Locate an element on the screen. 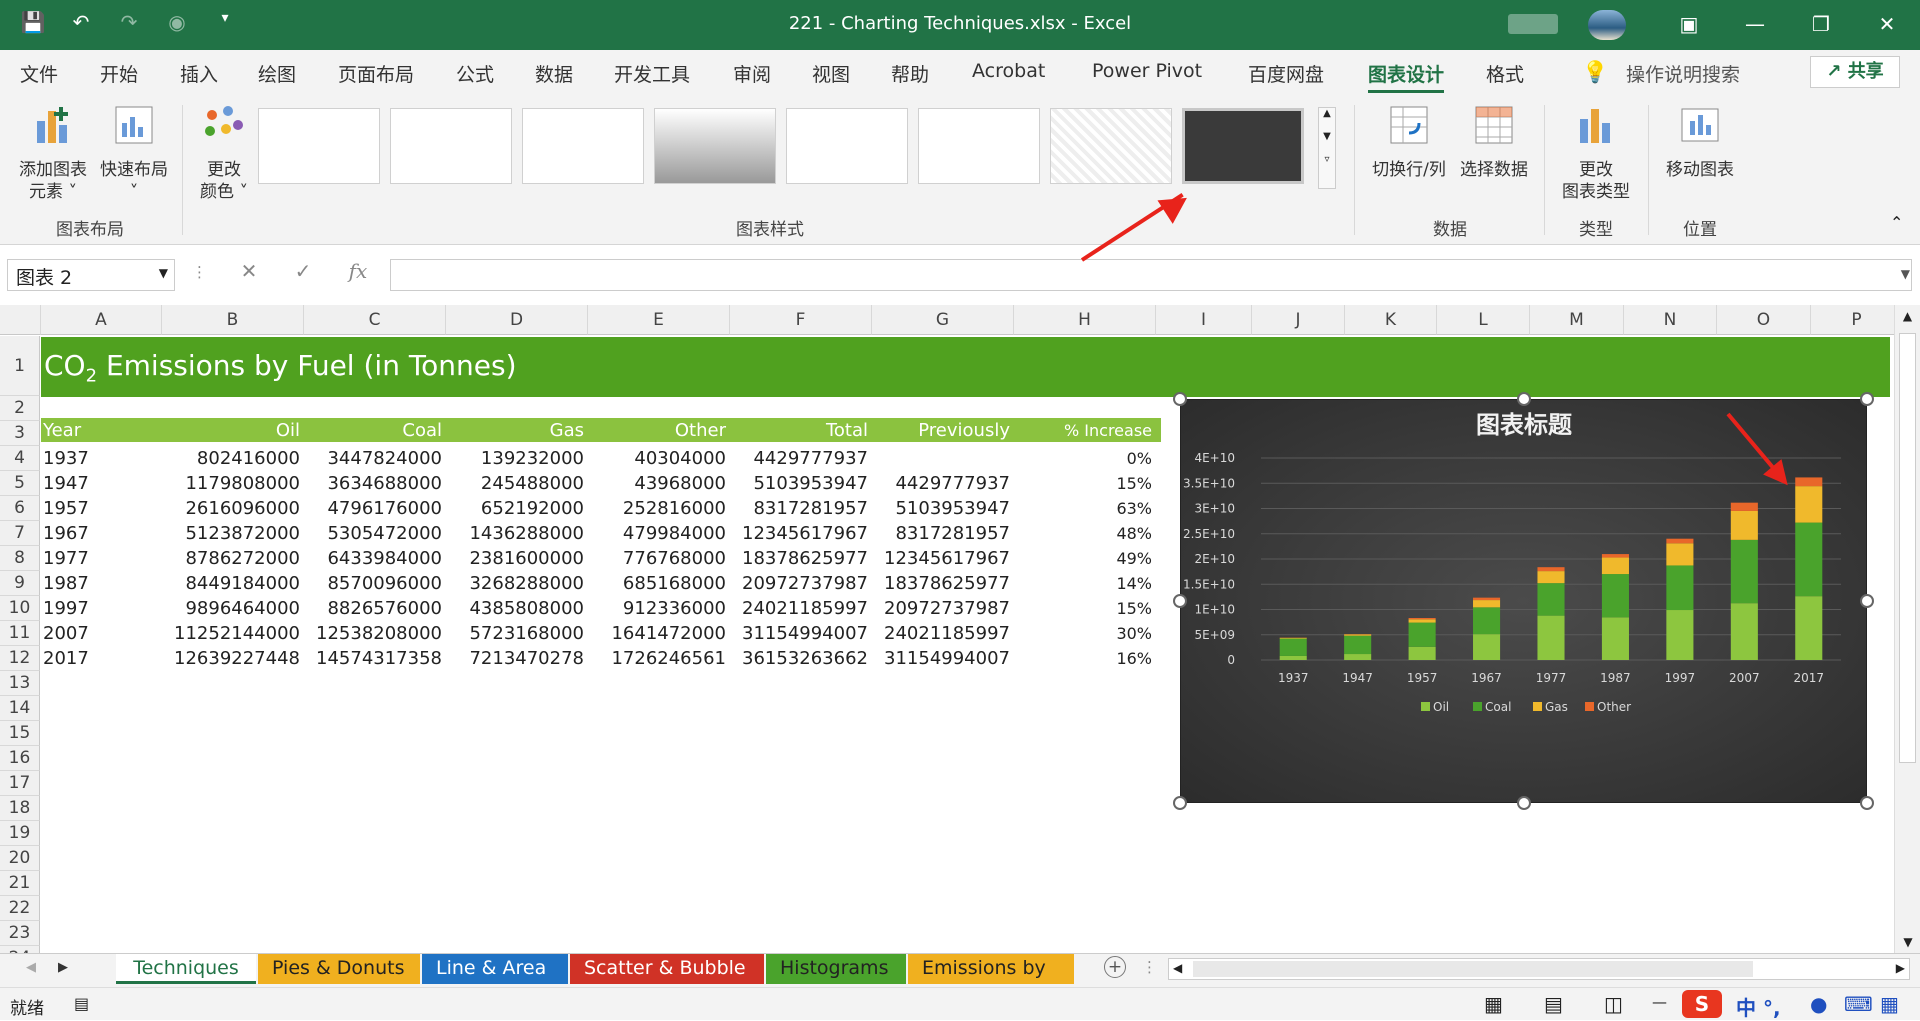 The width and height of the screenshot is (1920, 1021). table-header-cell: Other is located at coordinates (658, 431).